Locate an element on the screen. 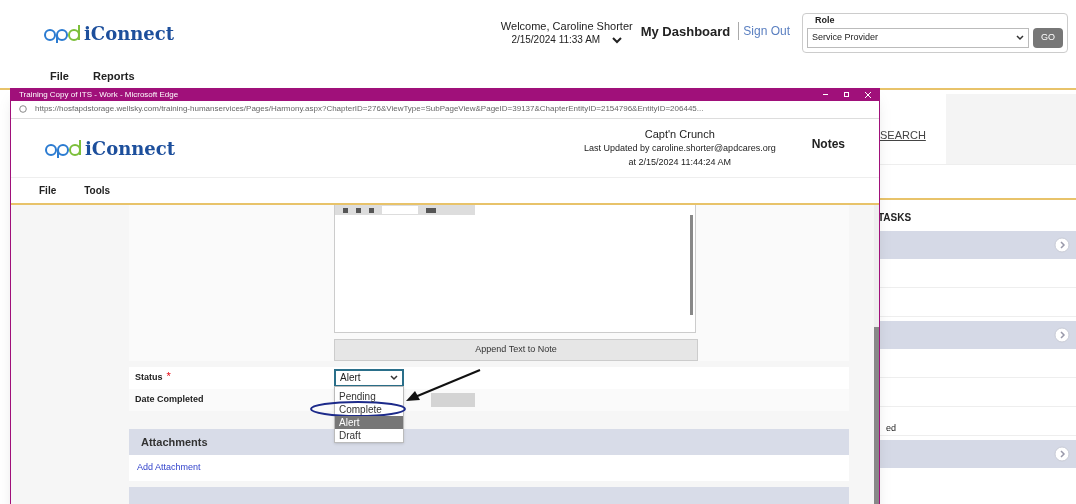  required-mark: * is located at coordinates (168, 377).